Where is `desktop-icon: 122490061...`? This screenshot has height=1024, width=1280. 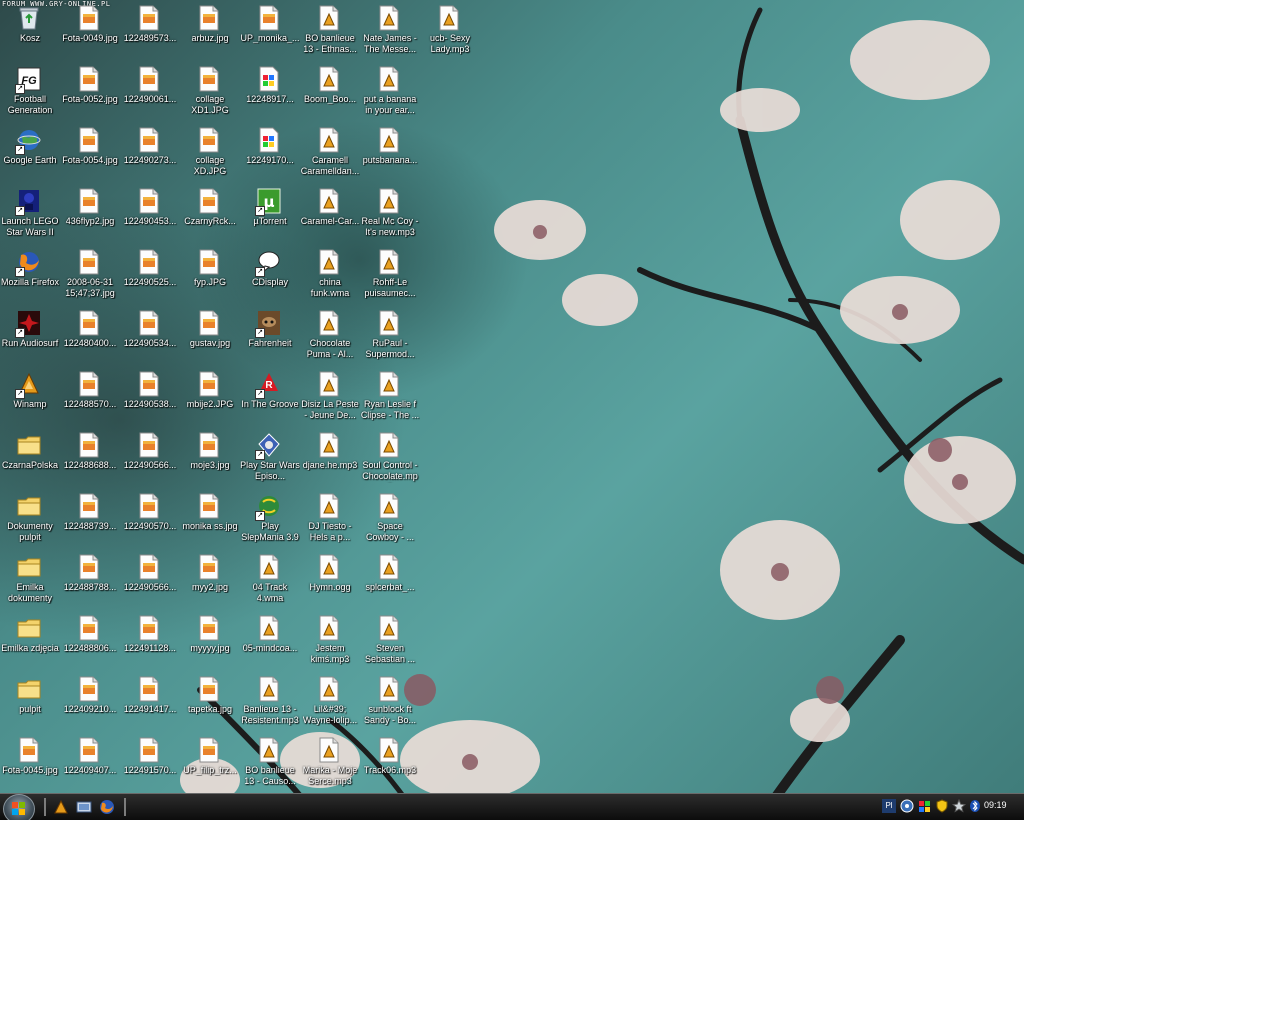
desktop-icon: 122490061... is located at coordinates (150, 94).